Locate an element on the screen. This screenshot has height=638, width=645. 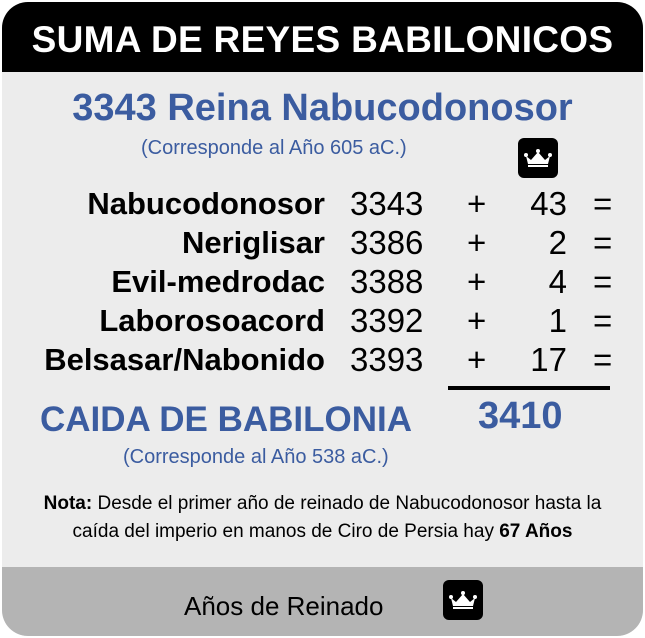
page-title: SUMA DE REYES BABILONICOS is located at coordinates (322, 37).